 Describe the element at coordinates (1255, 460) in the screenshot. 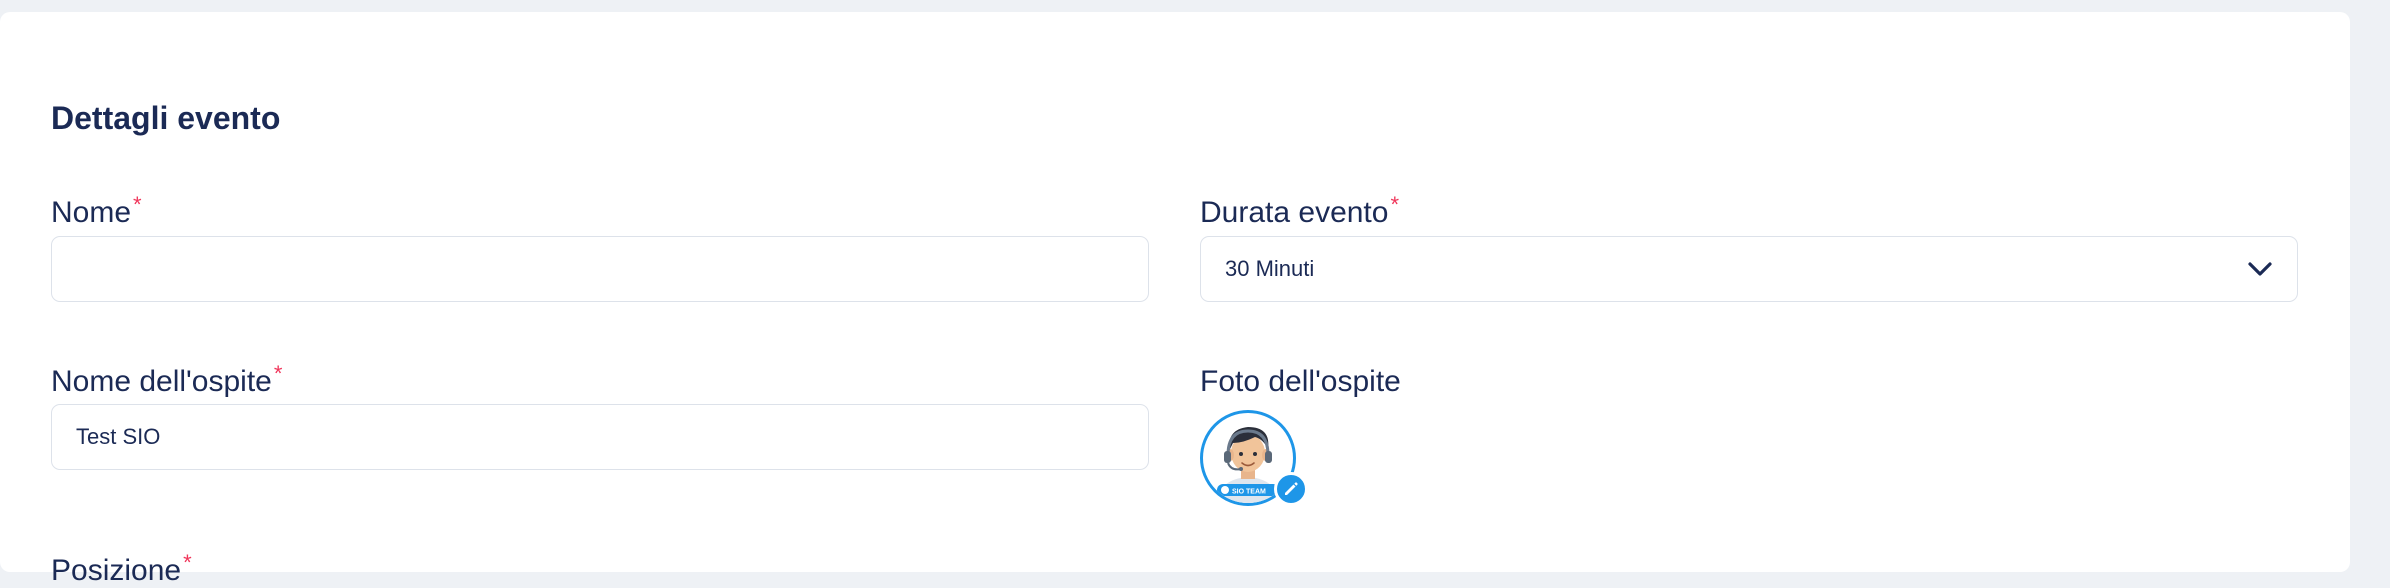

I see `host-photo: SIO TEAM` at that location.